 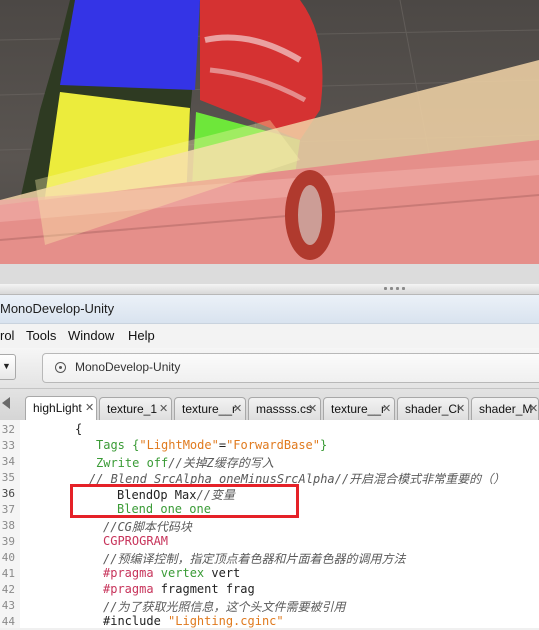 I want to click on tab-label: massss.cs, so click(x=284, y=409).